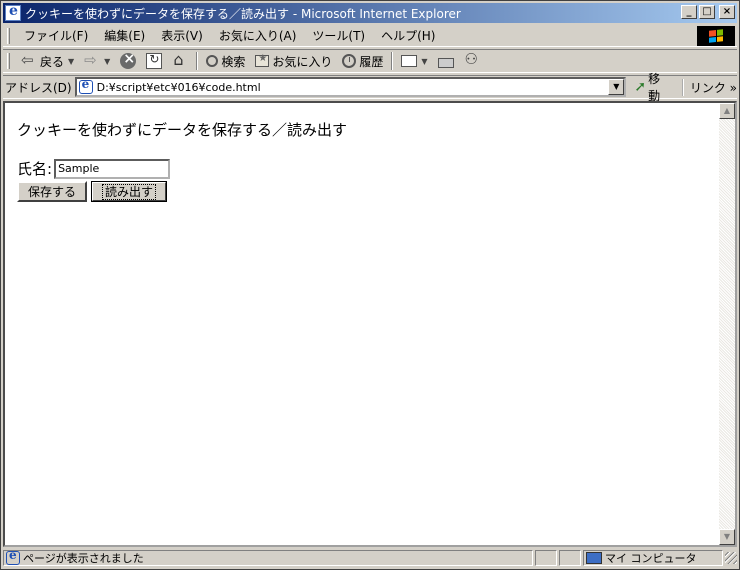  I want to click on stop-icon, so click(128, 60).